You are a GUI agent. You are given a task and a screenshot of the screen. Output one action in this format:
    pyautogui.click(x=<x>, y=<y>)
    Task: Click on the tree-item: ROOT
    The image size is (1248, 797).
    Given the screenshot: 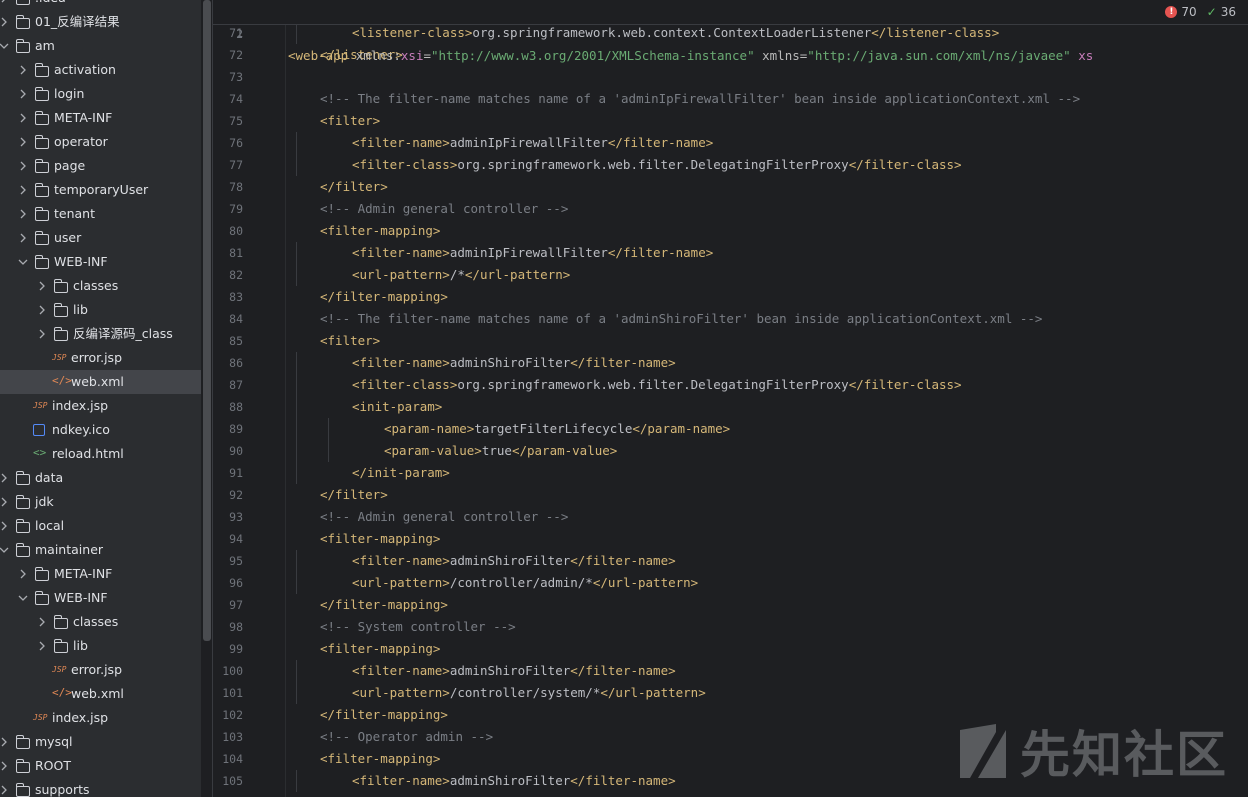 What is the action you would take?
    pyautogui.click(x=100, y=766)
    